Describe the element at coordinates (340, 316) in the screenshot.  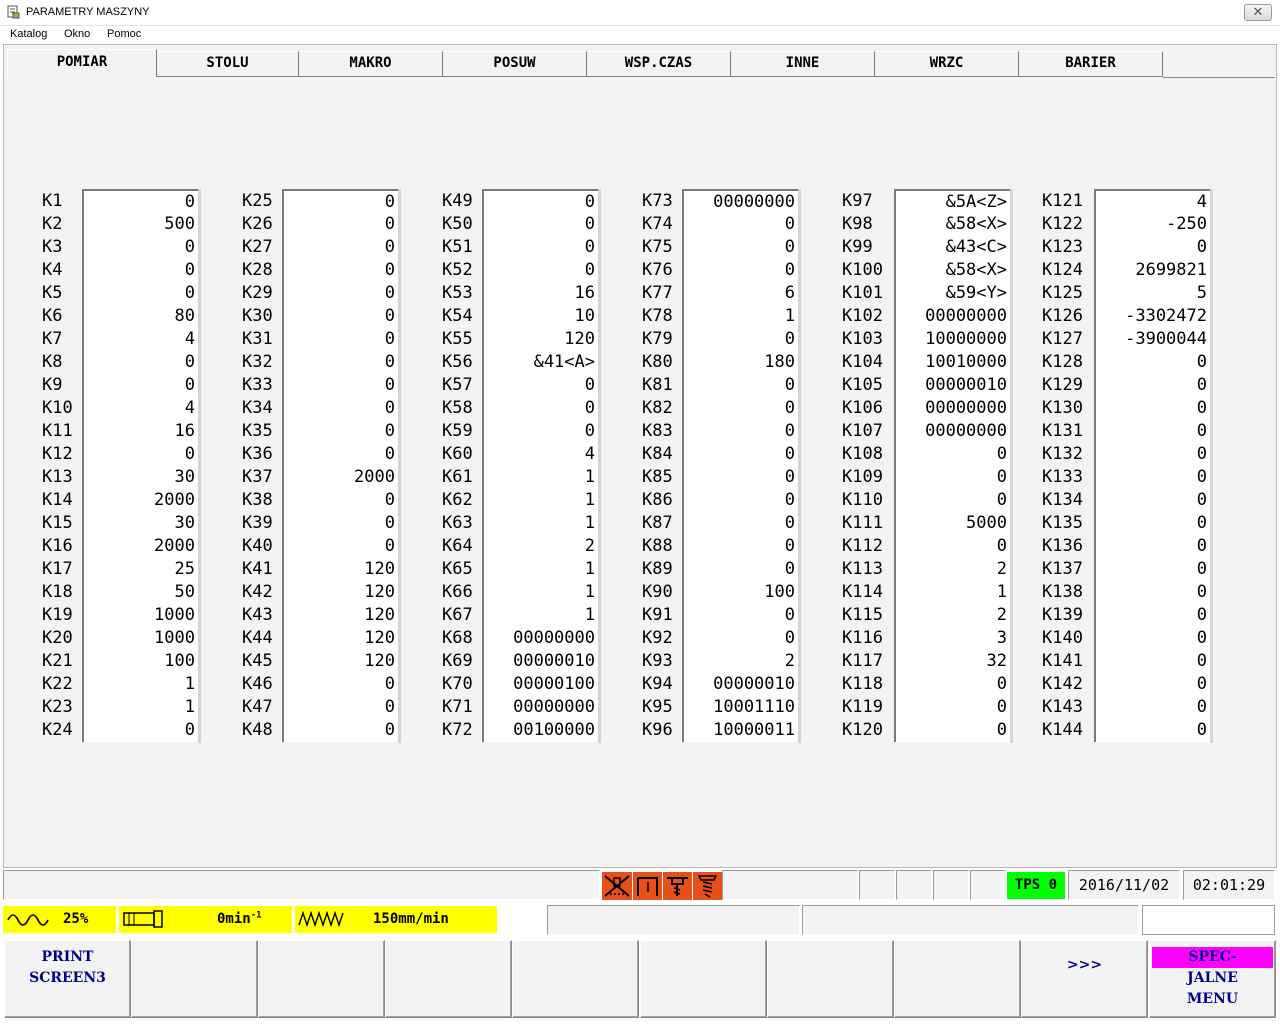
I see `param-value-k30: 0` at that location.